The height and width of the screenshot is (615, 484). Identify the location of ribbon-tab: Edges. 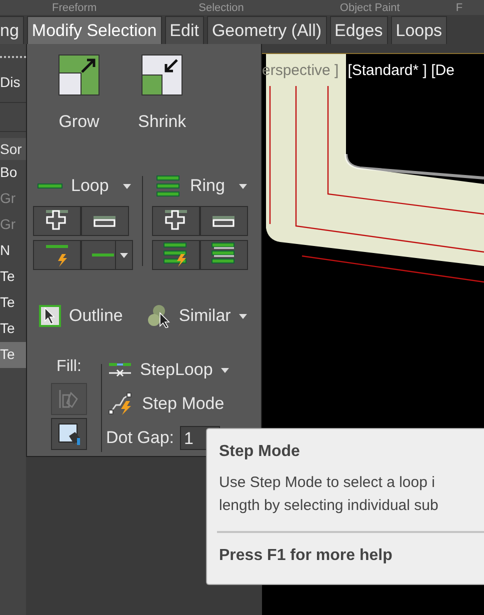
(359, 30).